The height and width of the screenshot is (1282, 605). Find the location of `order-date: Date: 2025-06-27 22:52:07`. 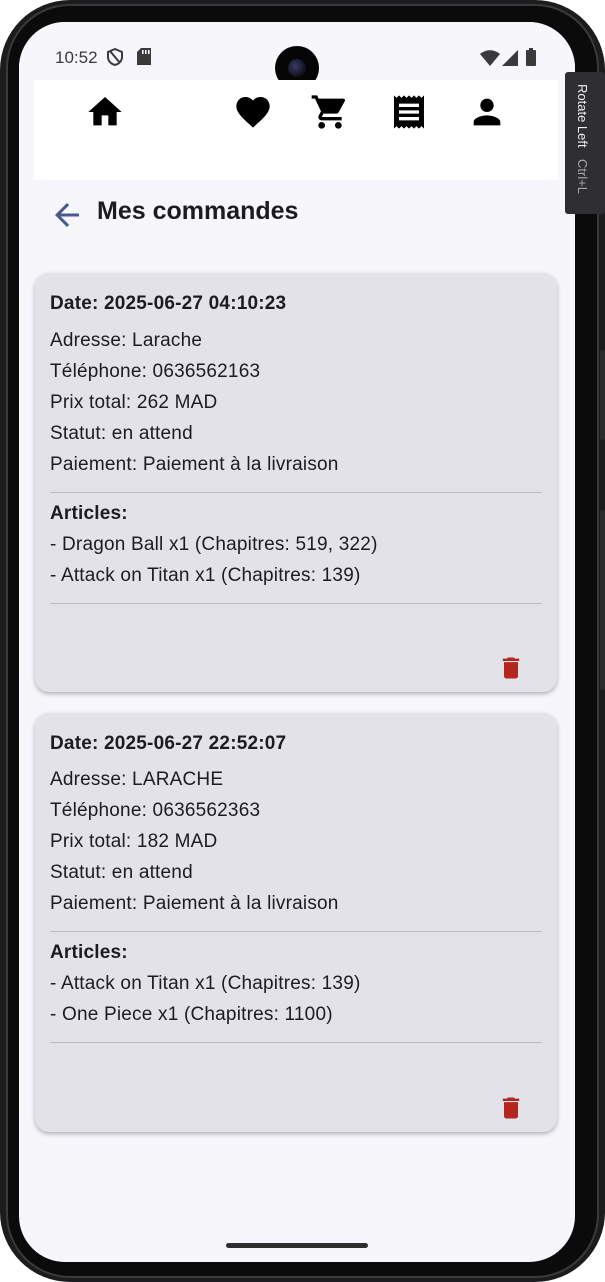

order-date: Date: 2025-06-27 22:52:07 is located at coordinates (168, 743).